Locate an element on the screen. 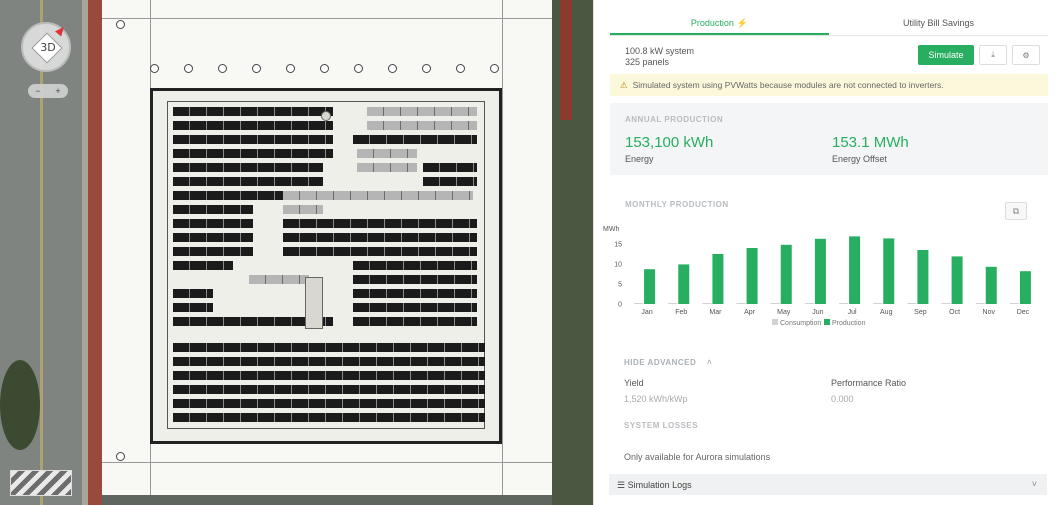  panel-count: 325 panels is located at coordinates (647, 62).